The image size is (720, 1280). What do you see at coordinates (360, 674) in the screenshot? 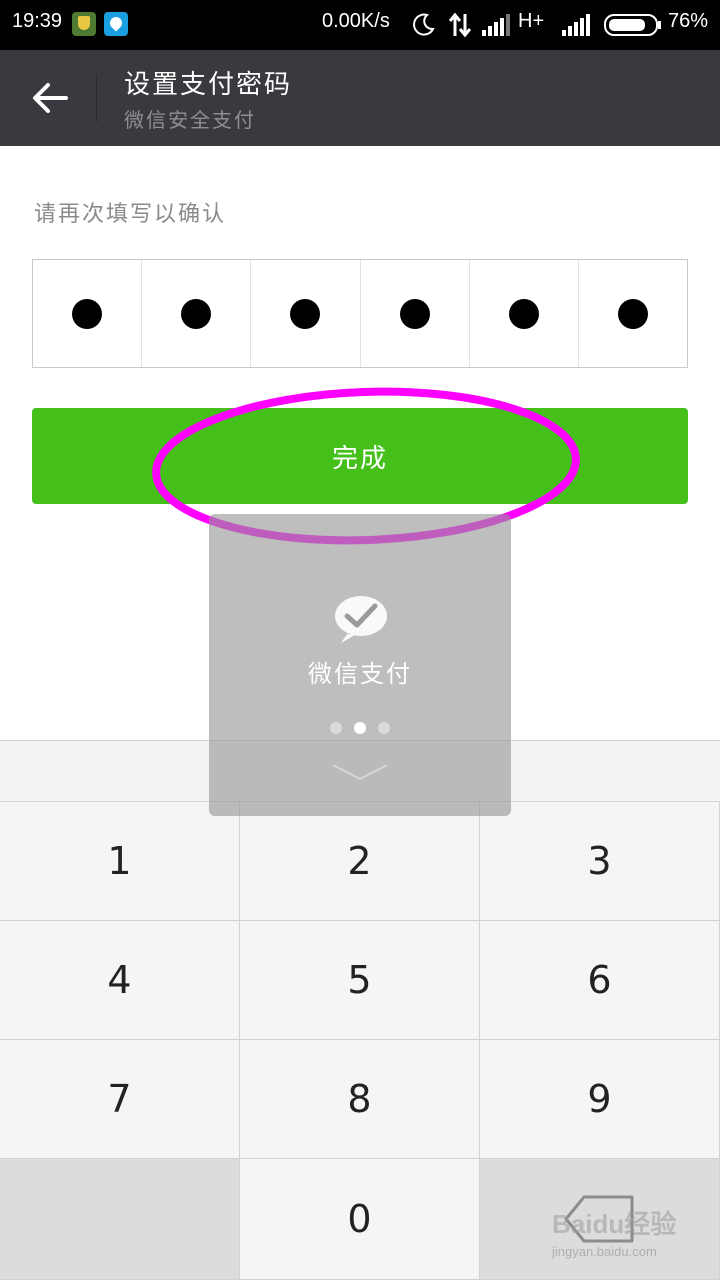
I see `toast-label: 微信支付` at bounding box center [360, 674].